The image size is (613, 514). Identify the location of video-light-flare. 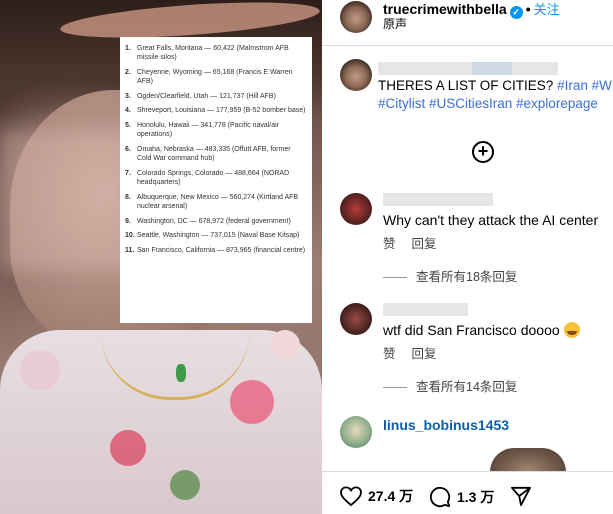
(65, 200).